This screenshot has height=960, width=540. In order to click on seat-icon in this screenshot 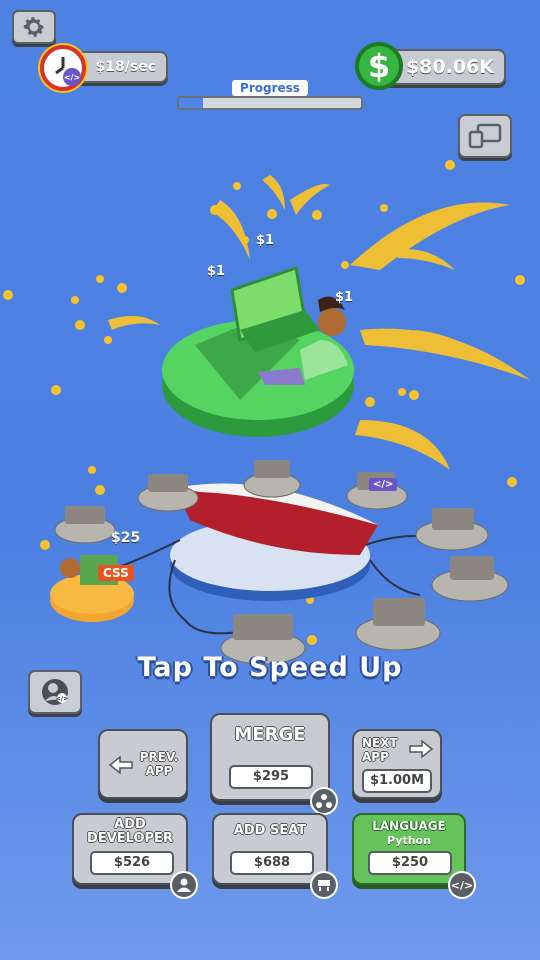, I will do `click(324, 885)`.